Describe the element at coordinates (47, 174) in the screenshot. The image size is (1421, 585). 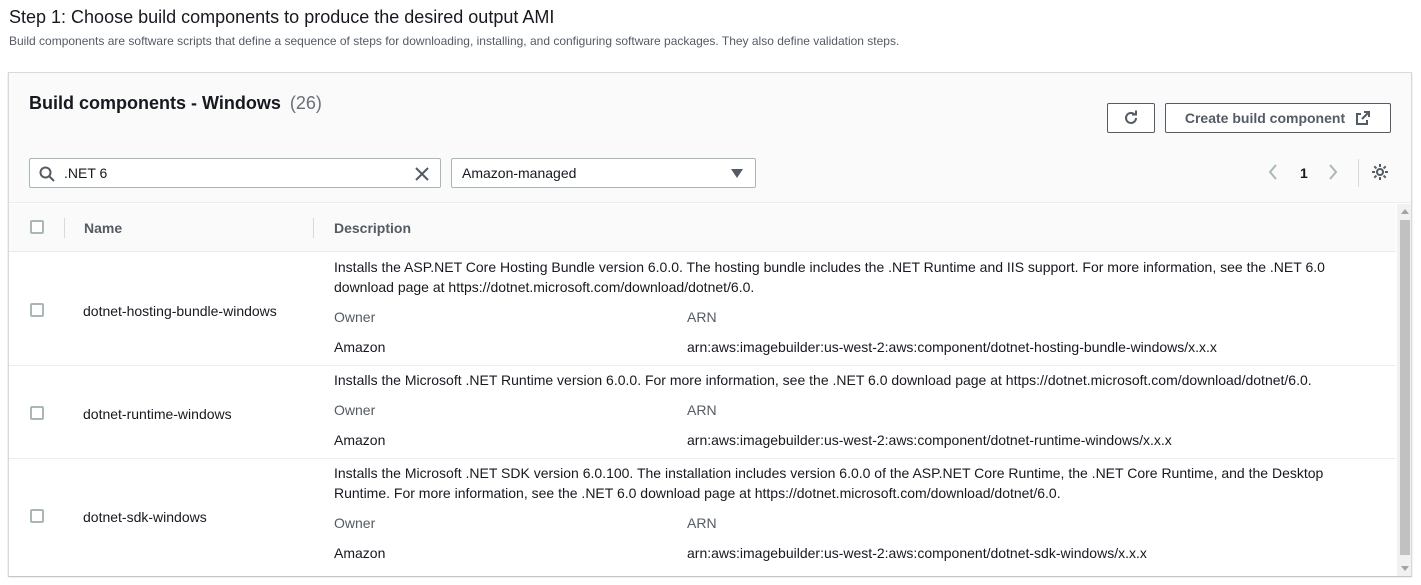
I see `search-icon` at that location.